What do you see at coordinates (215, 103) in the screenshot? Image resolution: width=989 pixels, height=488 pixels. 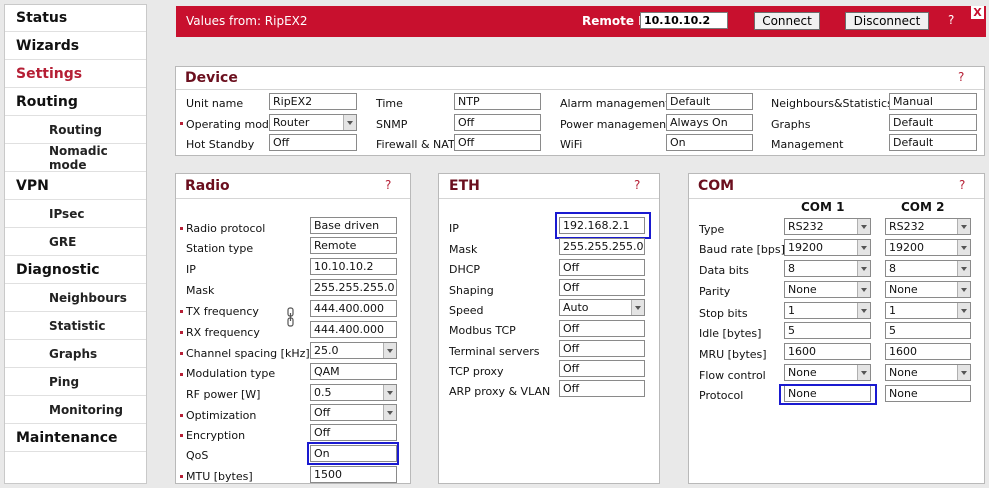 I see `unit-name-label: Unit name` at bounding box center [215, 103].